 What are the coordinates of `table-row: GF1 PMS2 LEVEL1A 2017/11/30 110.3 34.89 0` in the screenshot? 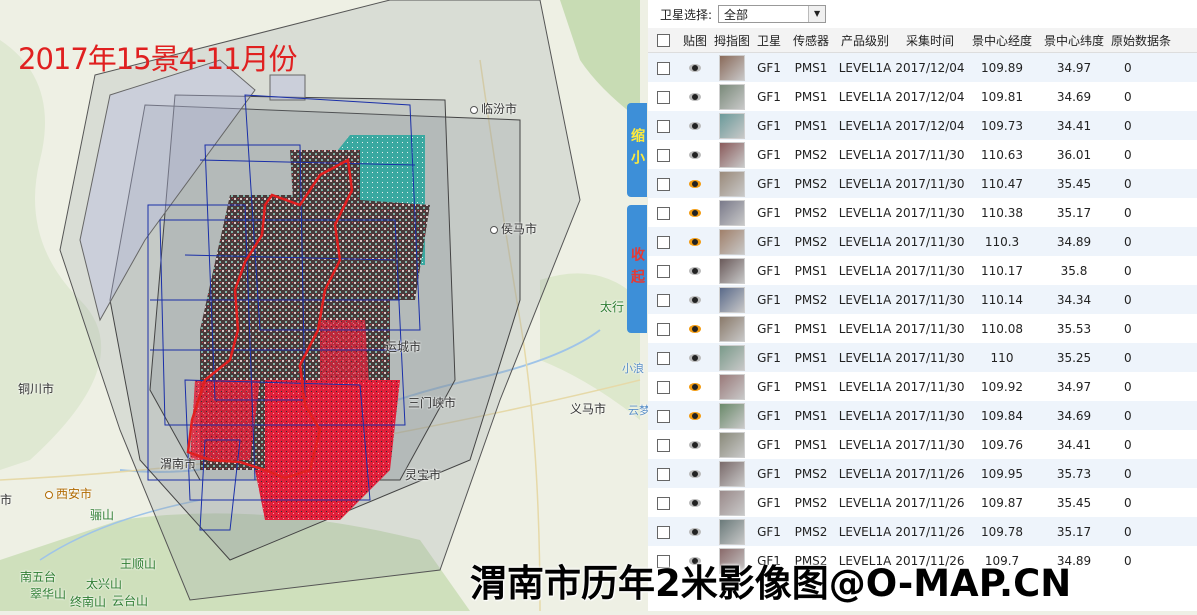 It's located at (922, 241).